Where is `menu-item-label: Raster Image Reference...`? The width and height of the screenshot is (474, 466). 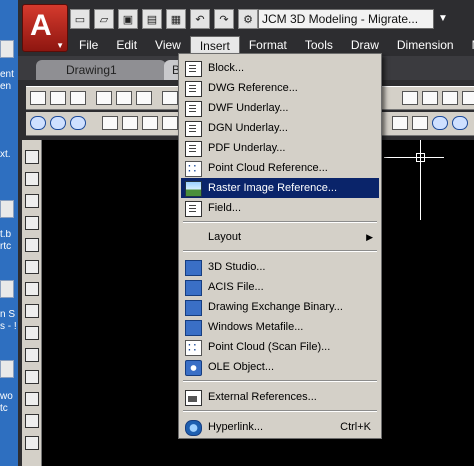
menu-item-label: Raster Image Reference... is located at coordinates (273, 188).